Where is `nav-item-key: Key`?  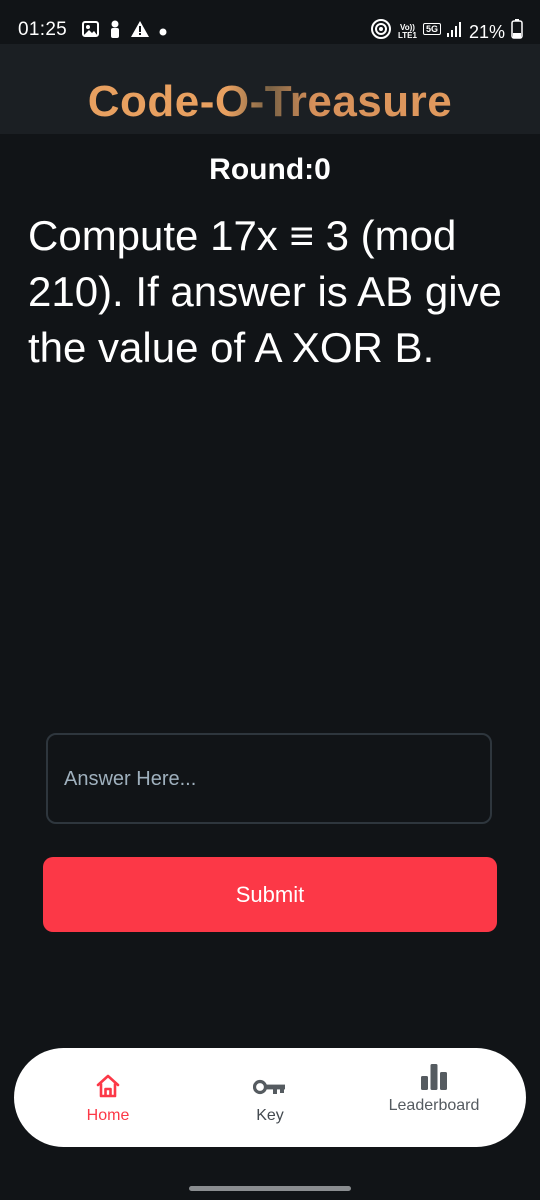
nav-item-key: Key is located at coordinates (270, 1097).